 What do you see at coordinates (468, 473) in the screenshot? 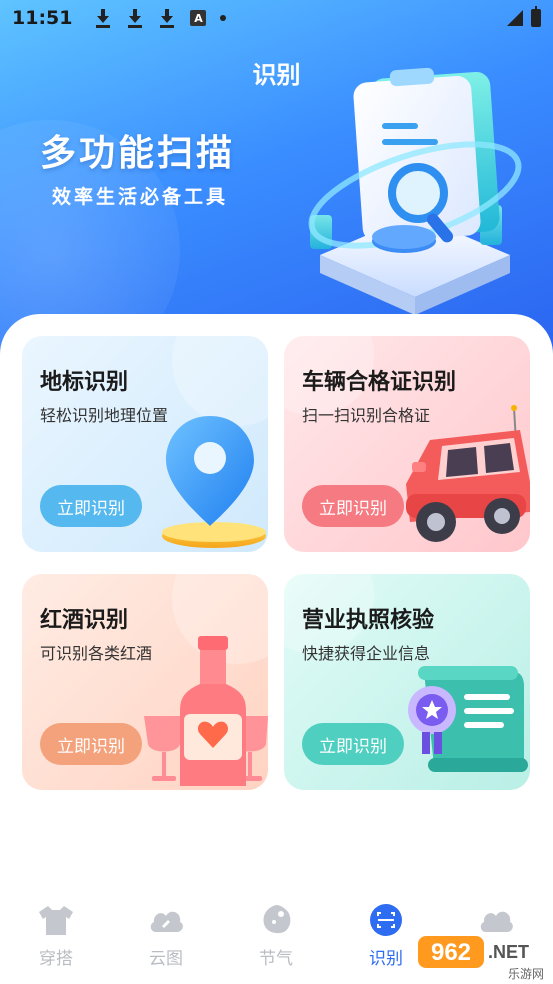
I see `car-icon` at bounding box center [468, 473].